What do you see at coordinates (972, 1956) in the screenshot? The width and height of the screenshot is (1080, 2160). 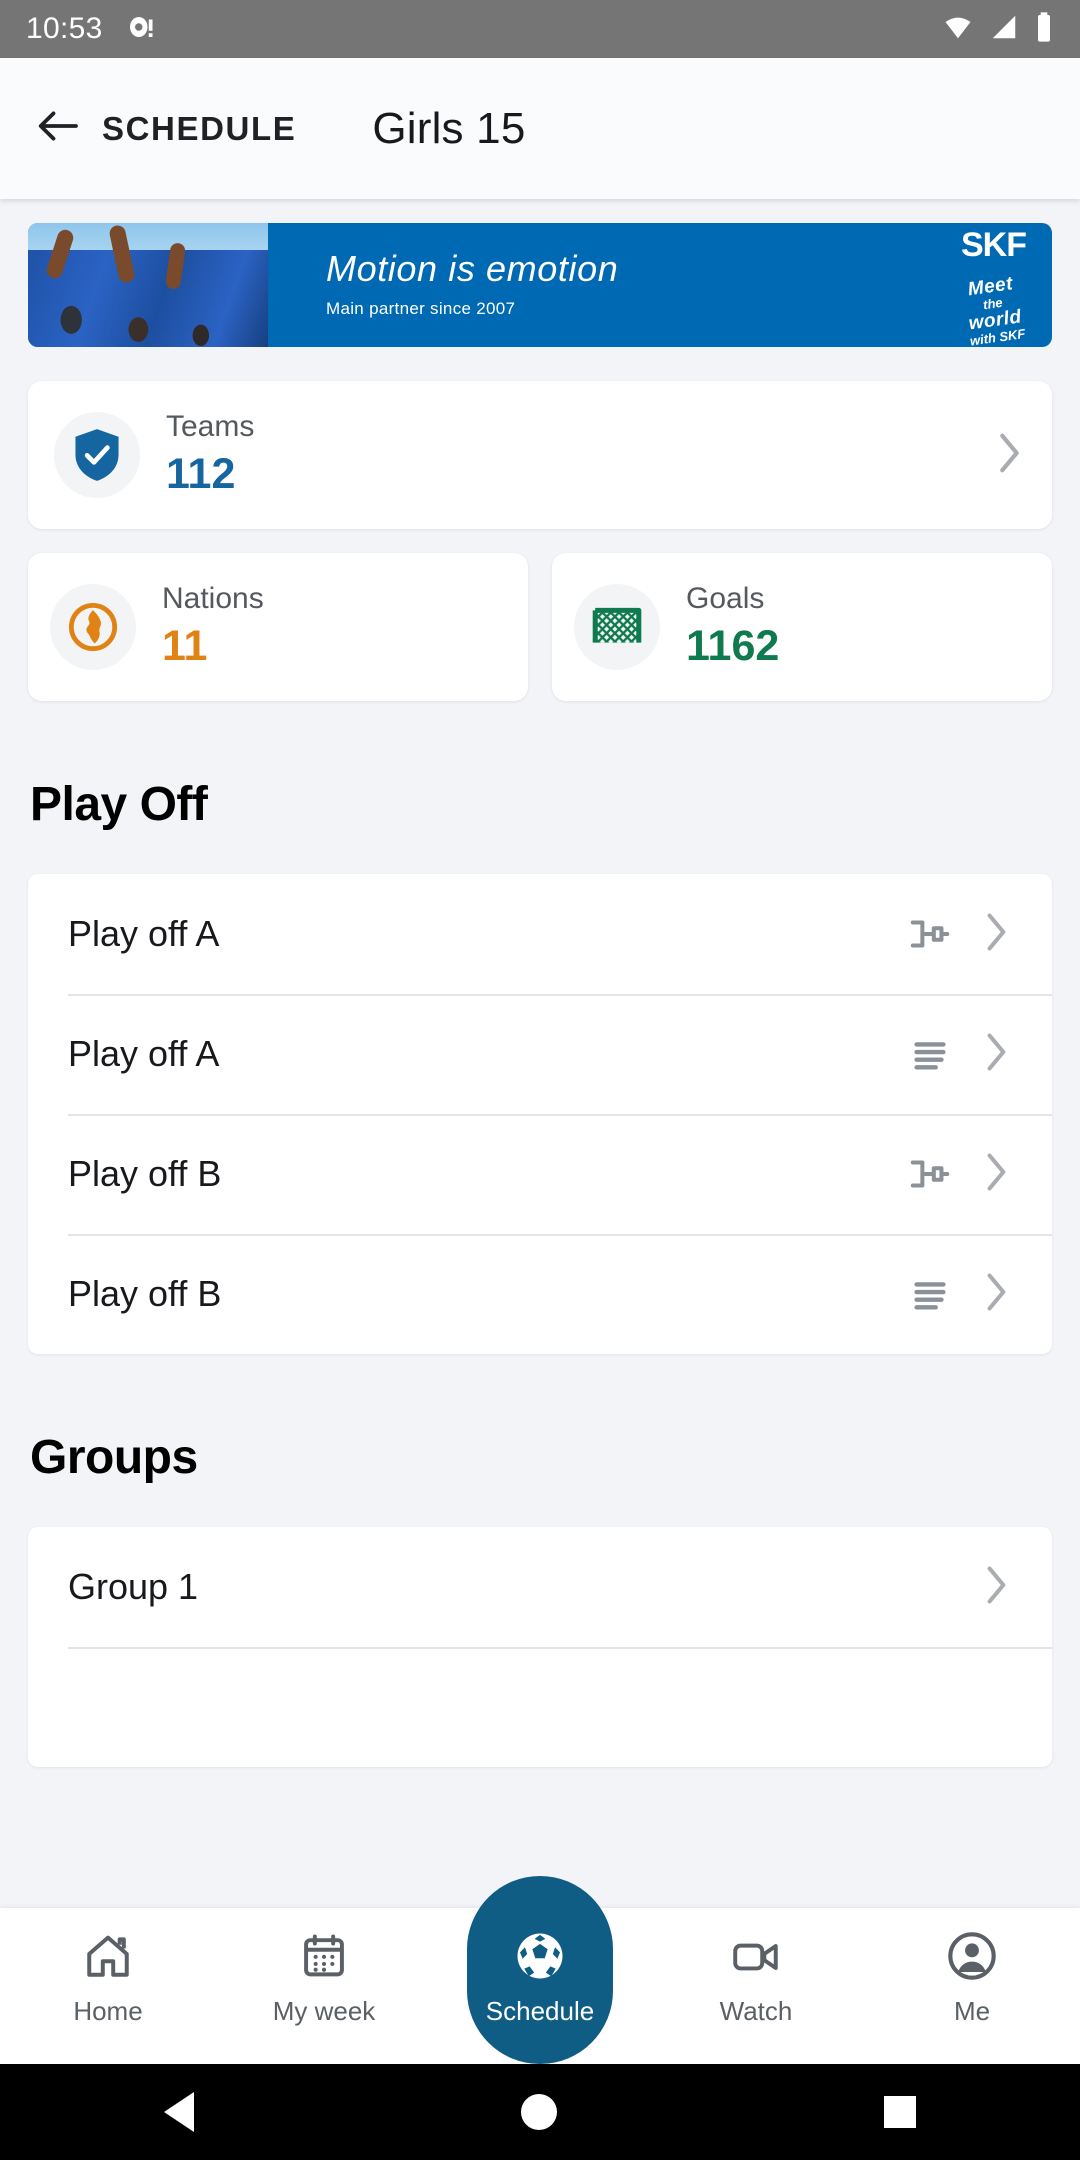 I see `person-icon` at bounding box center [972, 1956].